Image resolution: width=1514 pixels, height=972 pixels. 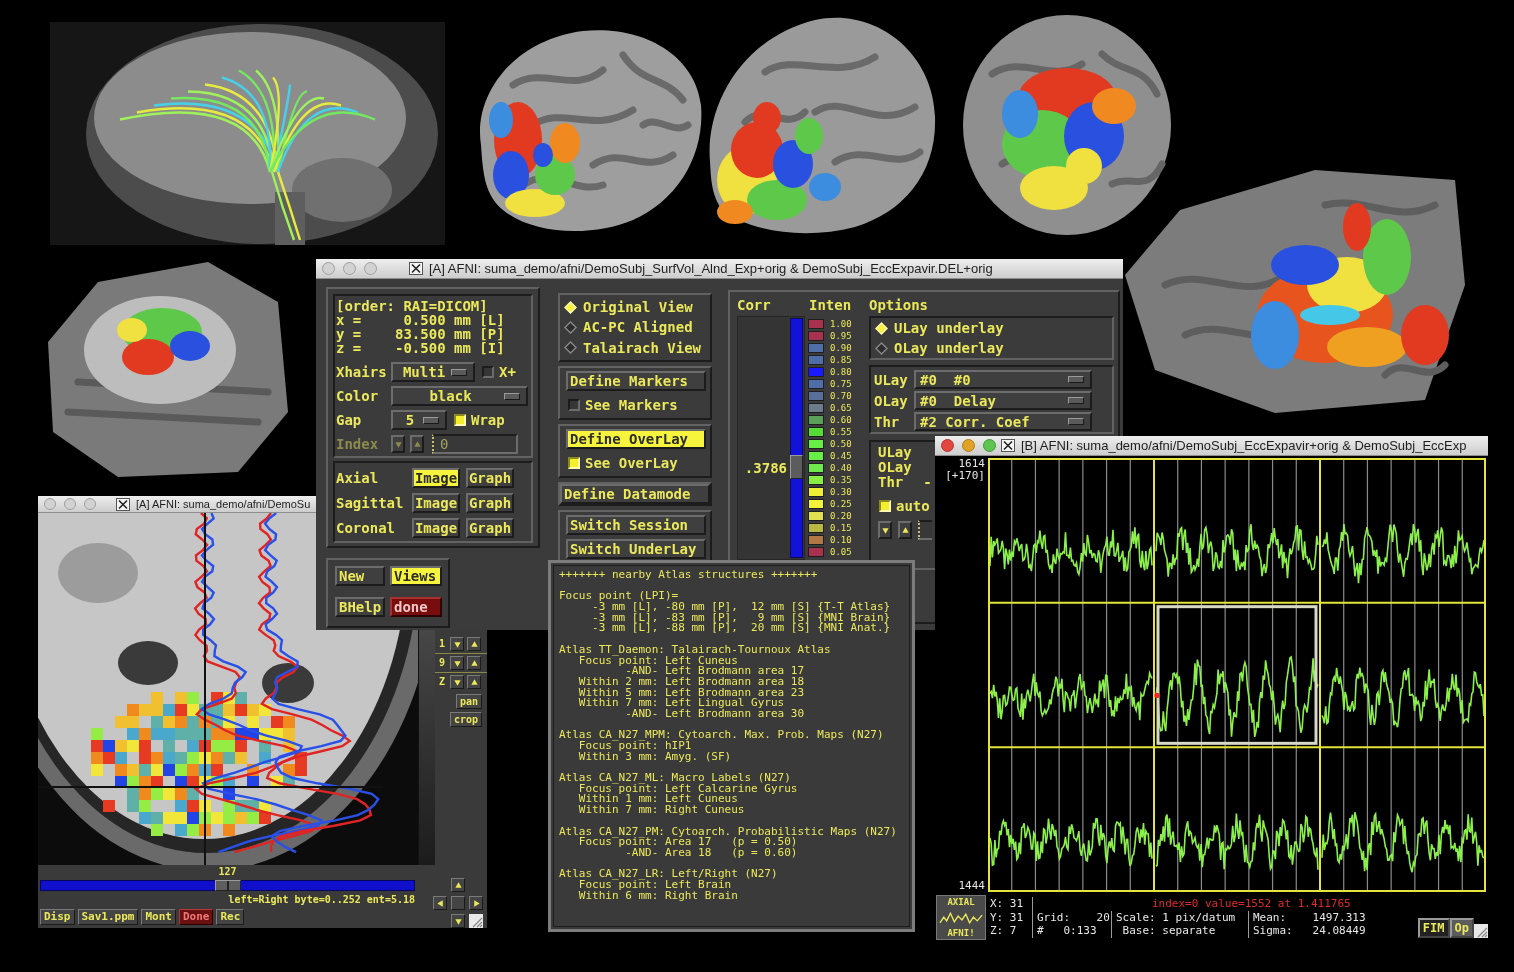 What do you see at coordinates (1003, 421) in the screenshot?
I see `layer-dropdown: #2 Corr. Coef` at bounding box center [1003, 421].